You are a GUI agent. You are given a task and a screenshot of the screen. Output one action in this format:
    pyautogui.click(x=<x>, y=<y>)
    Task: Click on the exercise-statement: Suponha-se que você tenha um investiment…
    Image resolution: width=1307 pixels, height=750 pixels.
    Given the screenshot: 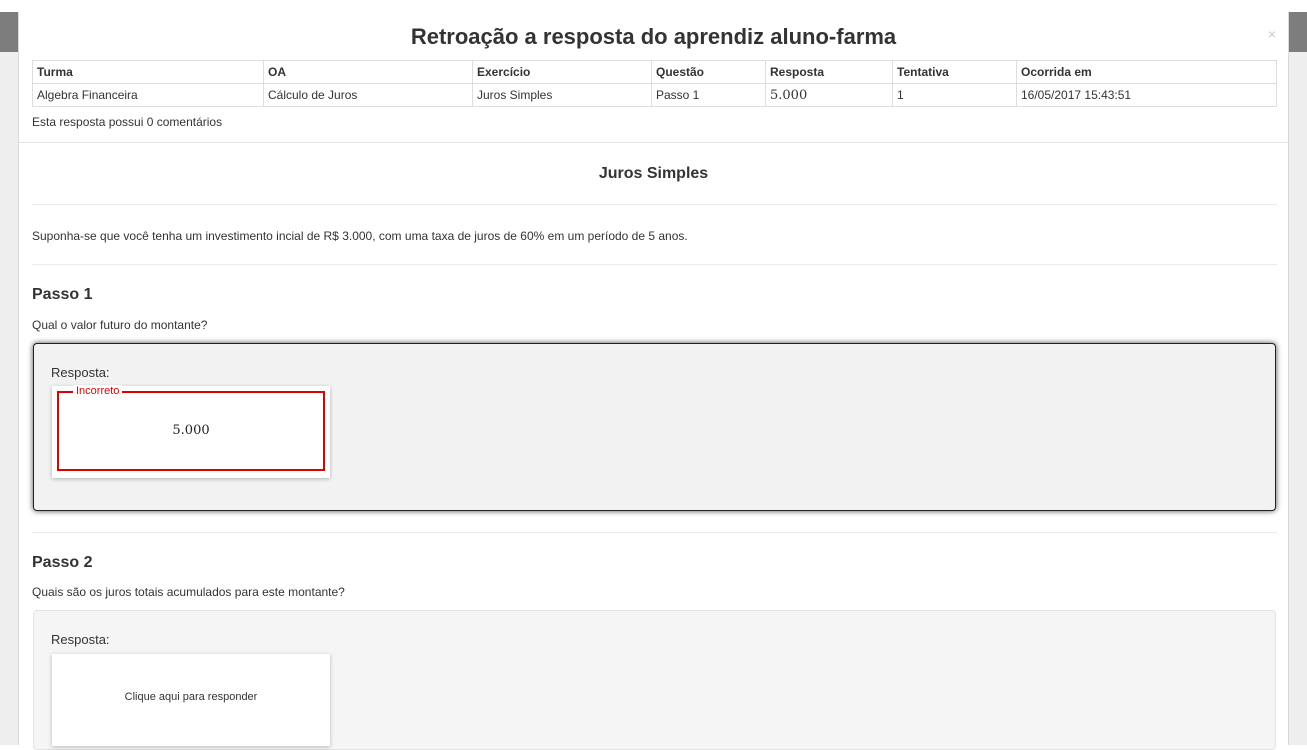 What is the action you would take?
    pyautogui.click(x=360, y=236)
    